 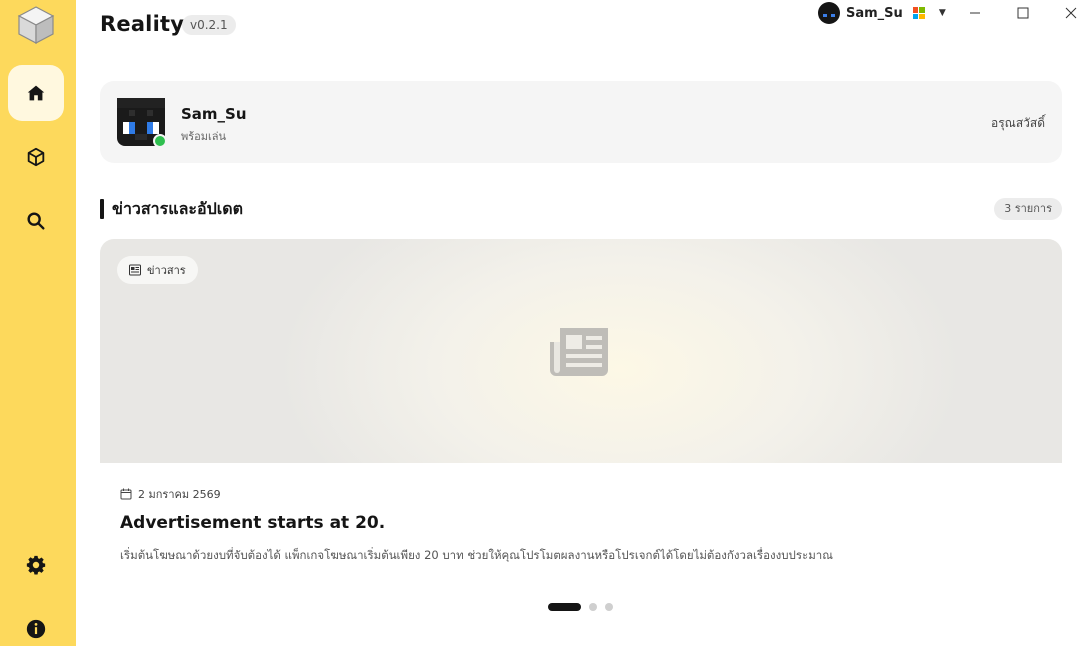 I want to click on newspaper-placeholder-icon, so click(x=579, y=352).